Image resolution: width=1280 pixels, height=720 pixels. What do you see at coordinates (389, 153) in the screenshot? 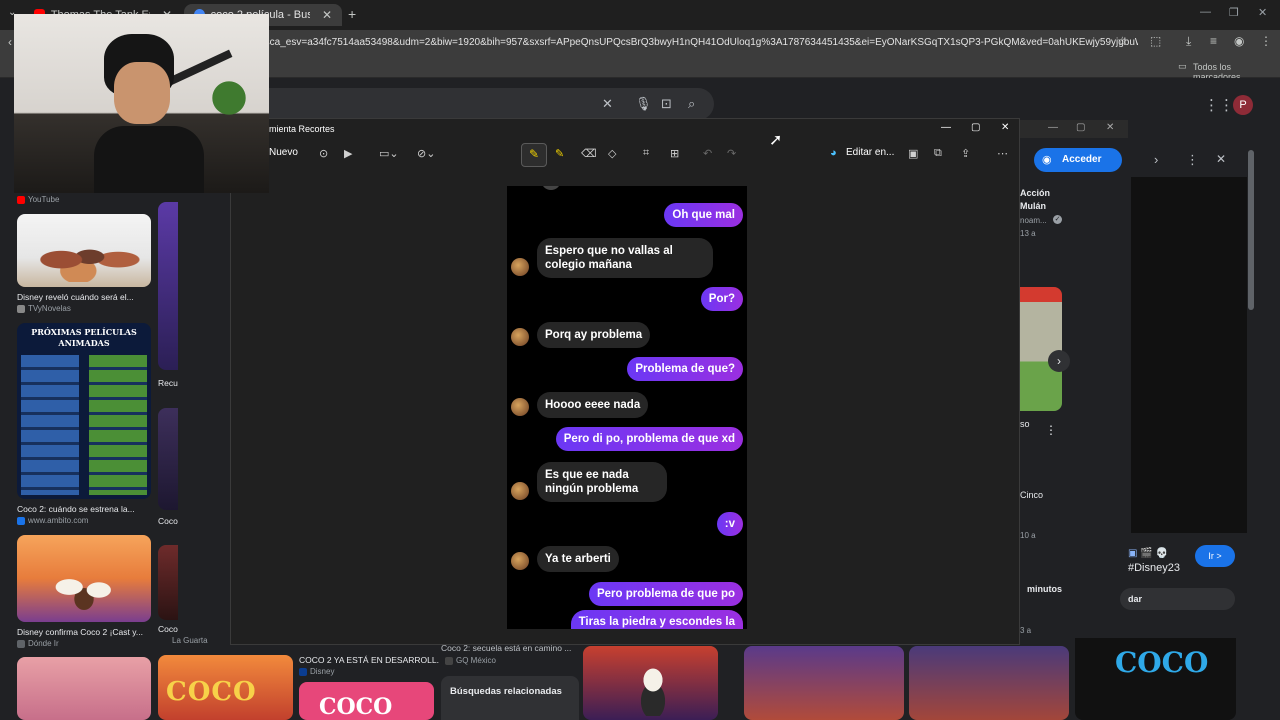
I see `snip-mode-icon: ▭⌄` at bounding box center [389, 153].